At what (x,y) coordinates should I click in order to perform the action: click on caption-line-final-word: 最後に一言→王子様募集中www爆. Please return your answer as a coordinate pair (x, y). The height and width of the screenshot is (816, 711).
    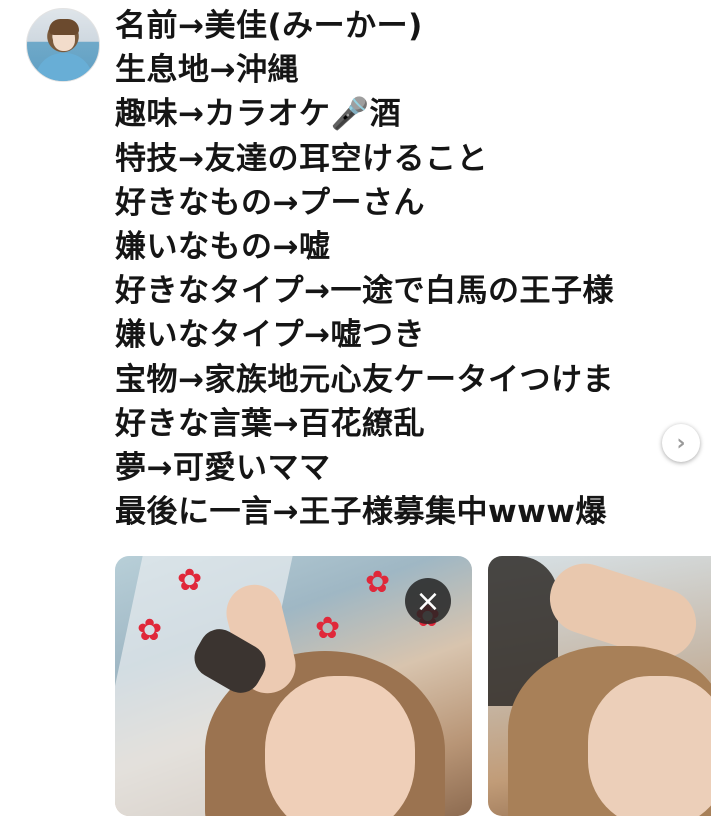
    Looking at the image, I should click on (361, 512).